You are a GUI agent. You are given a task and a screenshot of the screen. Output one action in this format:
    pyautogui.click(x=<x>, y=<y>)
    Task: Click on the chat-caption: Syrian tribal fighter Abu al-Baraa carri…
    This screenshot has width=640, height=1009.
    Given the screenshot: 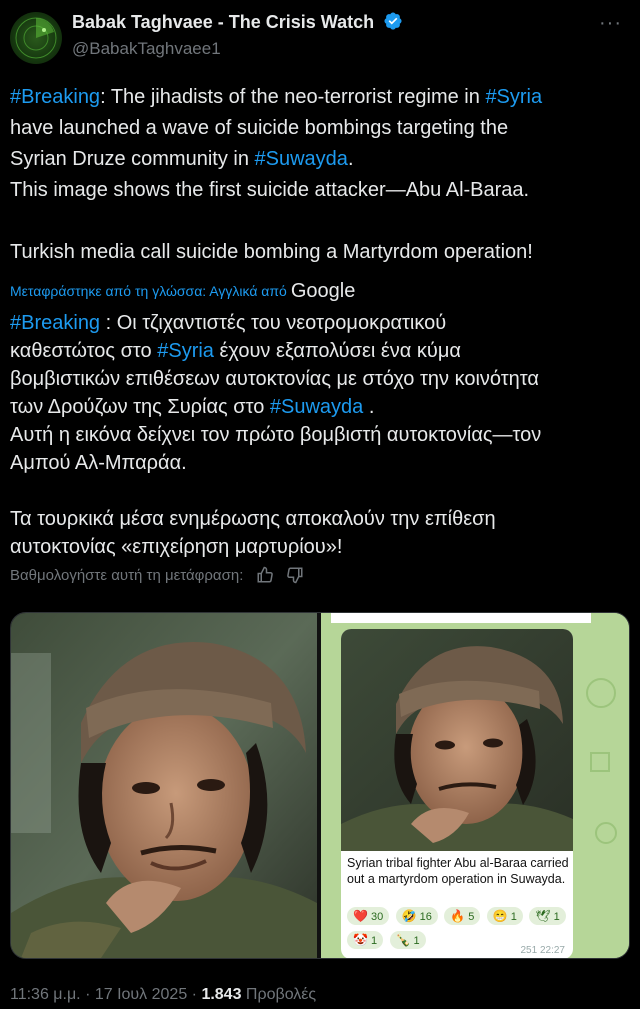 What is the action you would take?
    pyautogui.click(x=458, y=871)
    